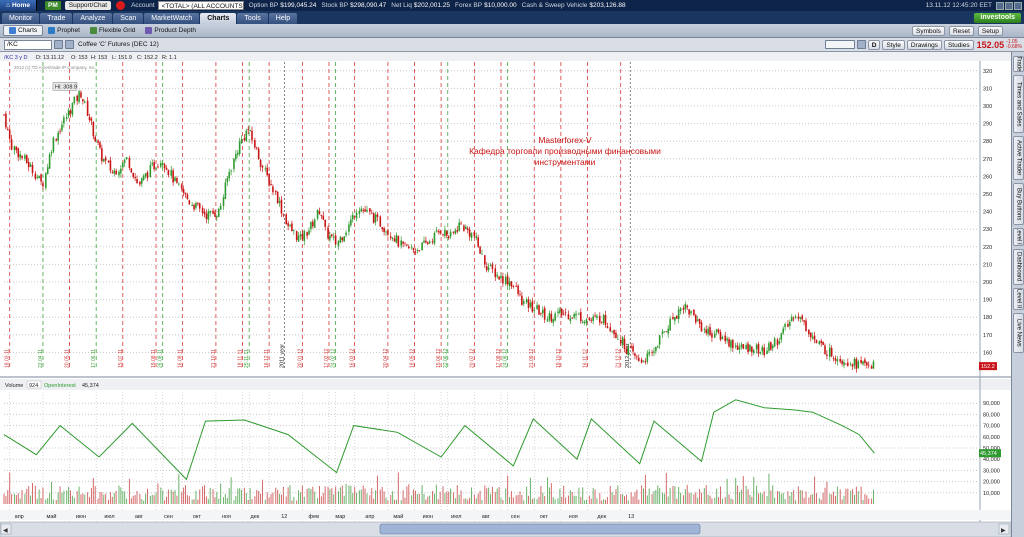 This screenshot has height=537, width=1024. I want to click on rail-trade: Trade, so click(1018, 64).